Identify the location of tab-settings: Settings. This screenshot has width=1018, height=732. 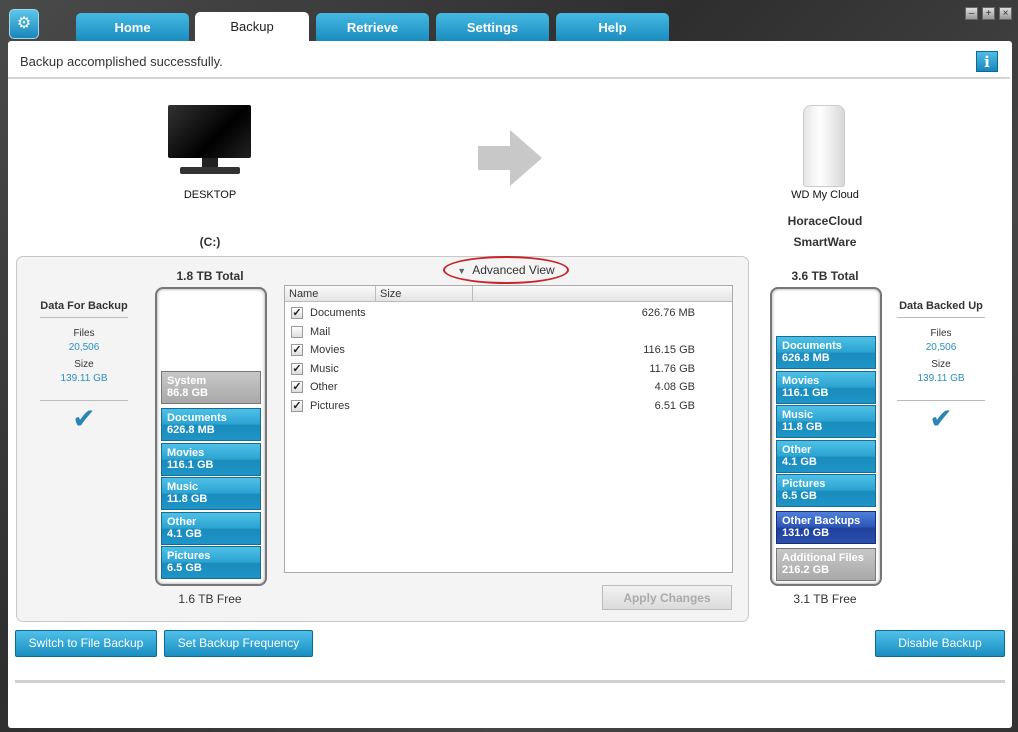
(492, 27).